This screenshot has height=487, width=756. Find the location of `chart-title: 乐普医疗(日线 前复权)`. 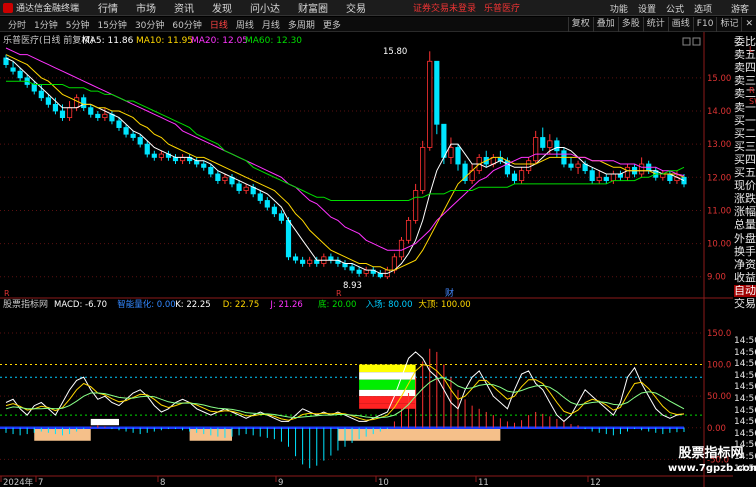

chart-title: 乐普医疗(日线 前复权) is located at coordinates (48, 40).